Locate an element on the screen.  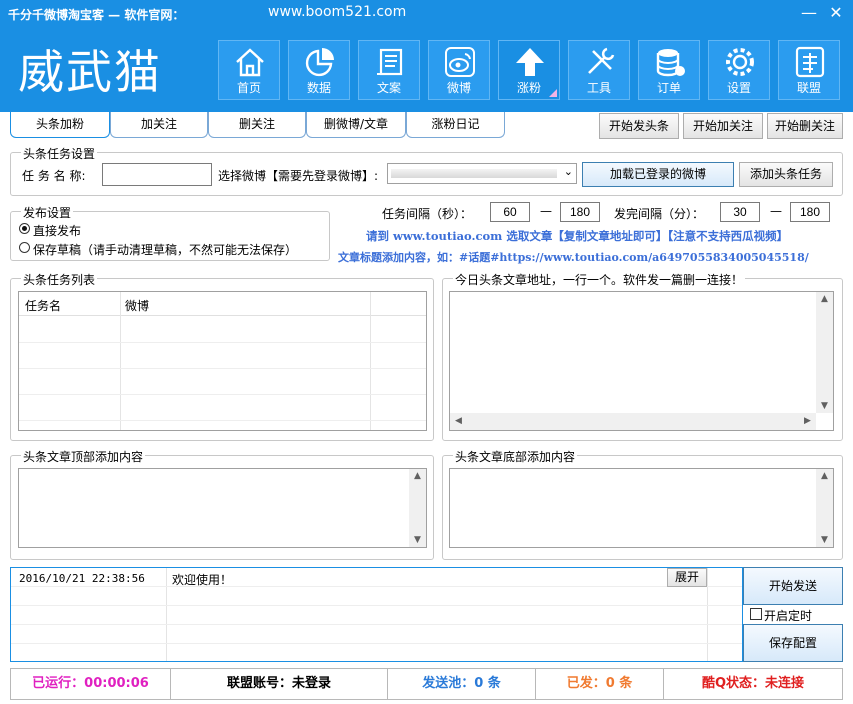
bottom-content-textarea: ▲ ▼ is located at coordinates (641, 508).